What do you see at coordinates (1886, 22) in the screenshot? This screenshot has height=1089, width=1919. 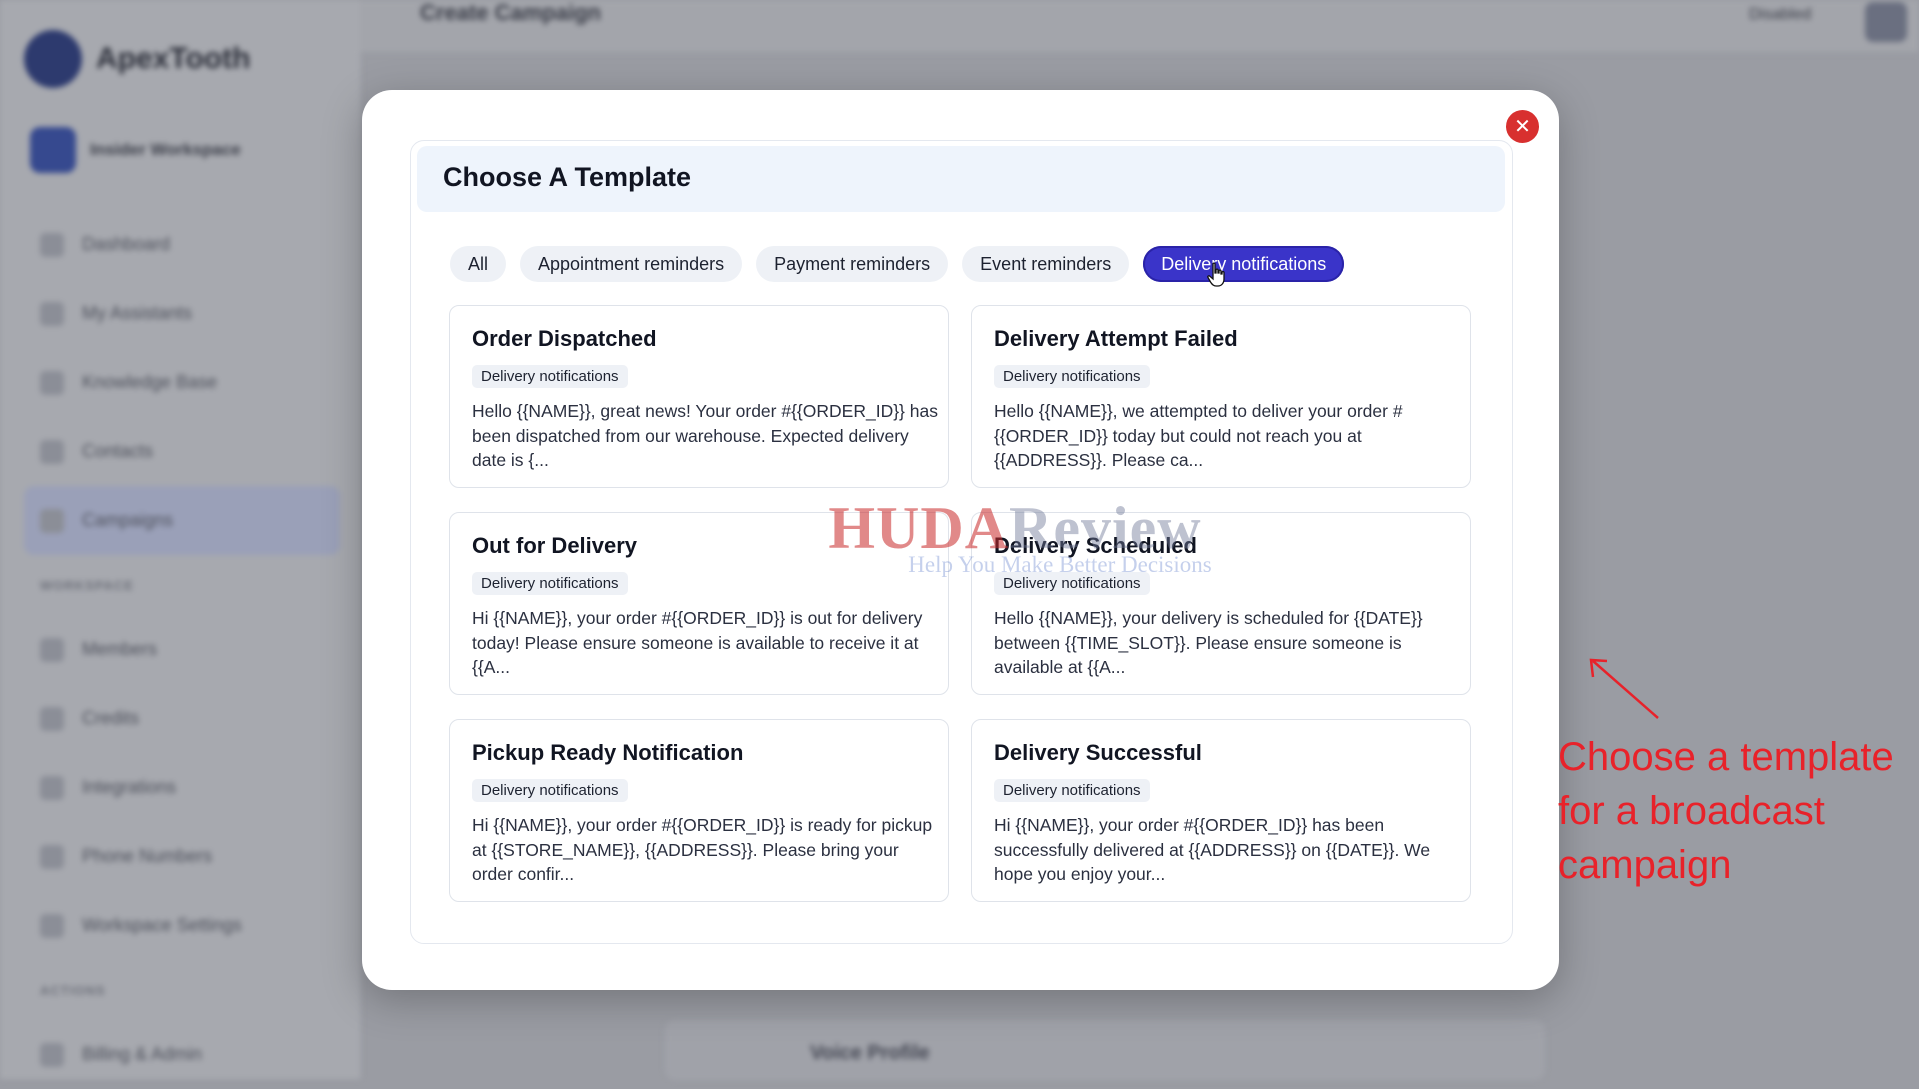 I see `avatar` at bounding box center [1886, 22].